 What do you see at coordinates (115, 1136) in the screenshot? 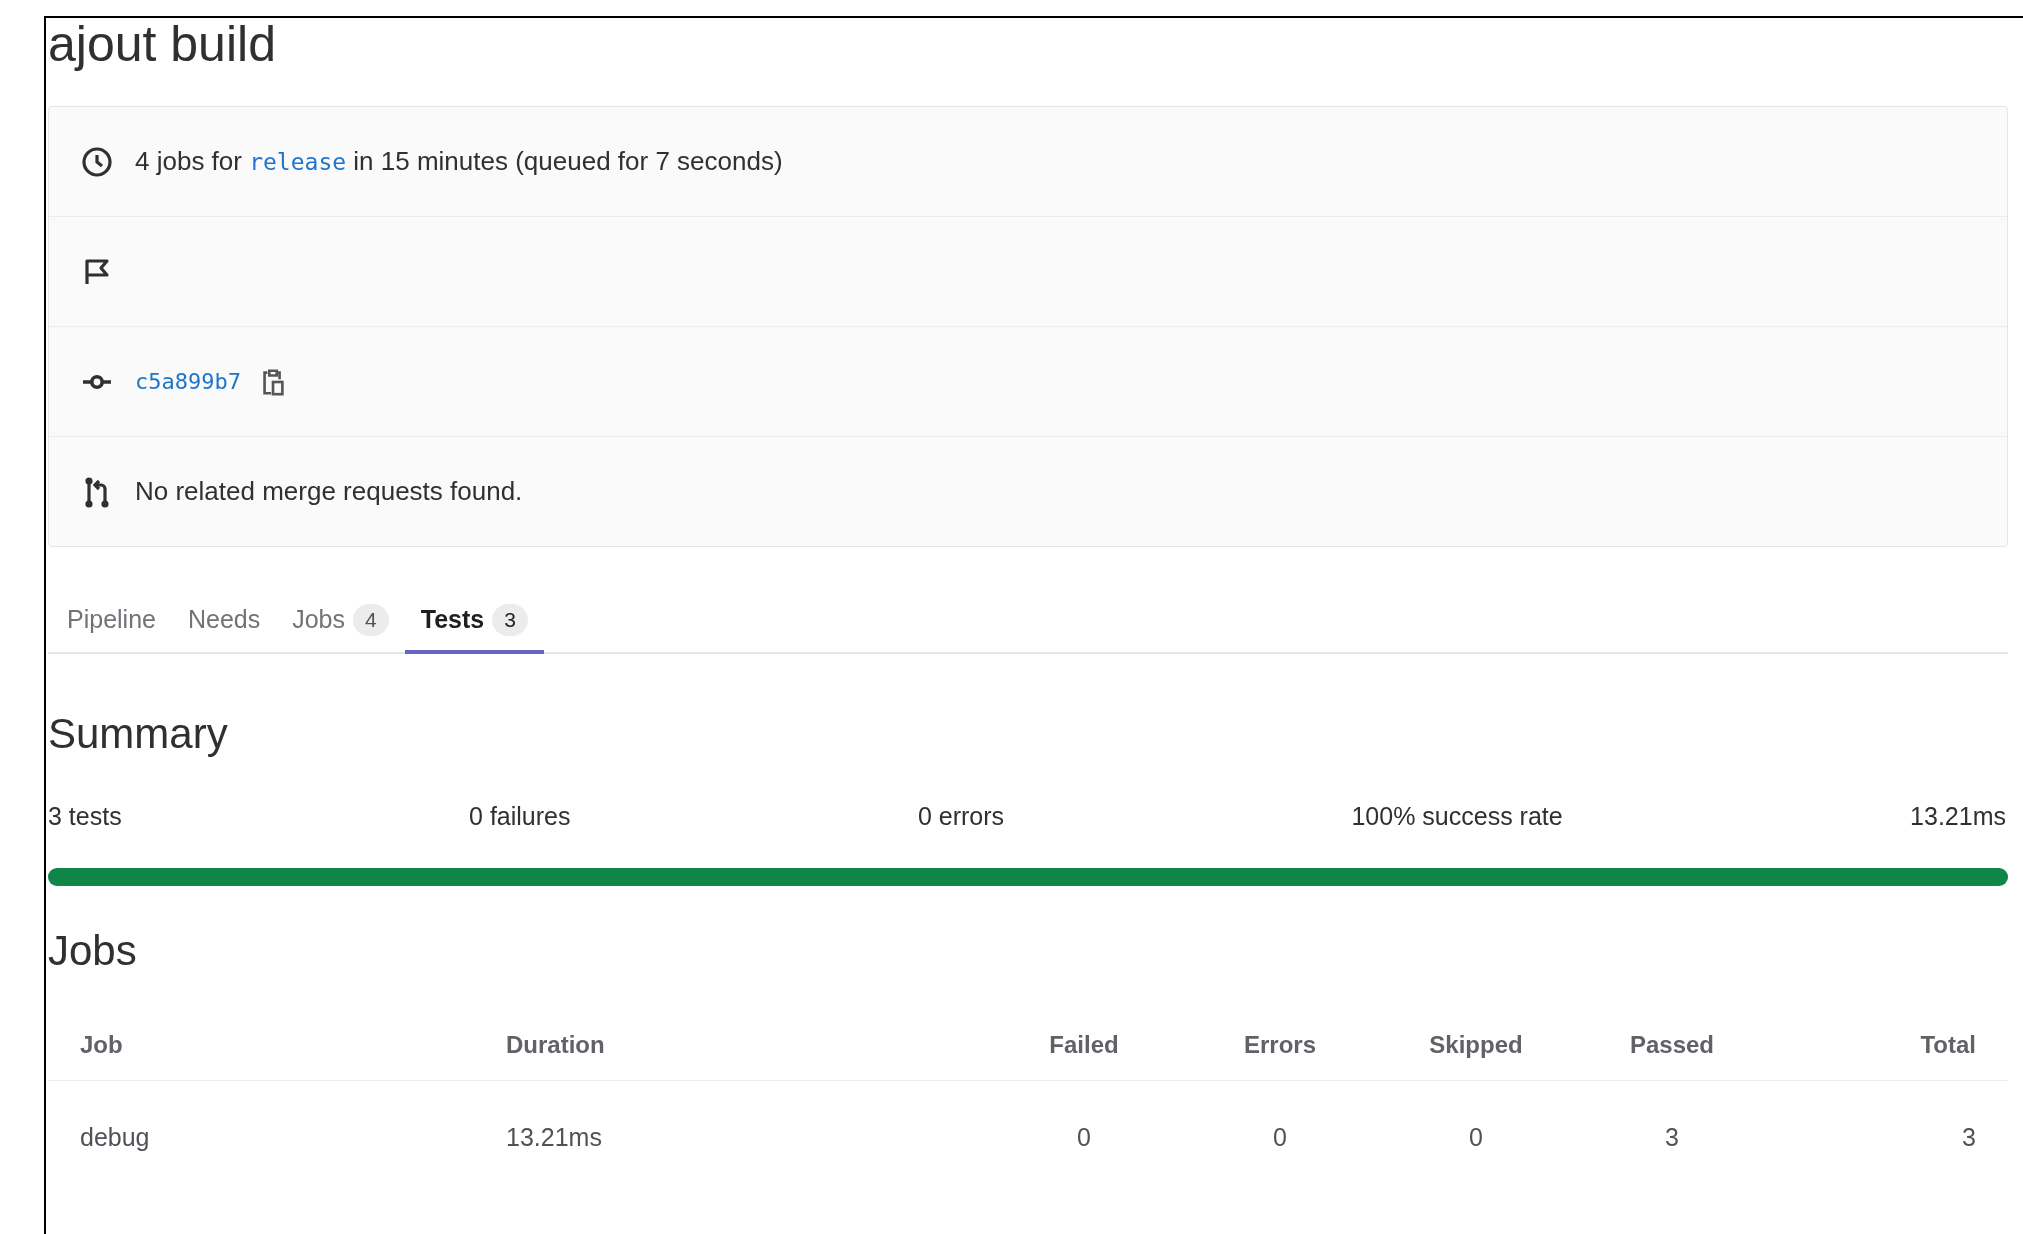
I see `table-cell: debug` at bounding box center [115, 1136].